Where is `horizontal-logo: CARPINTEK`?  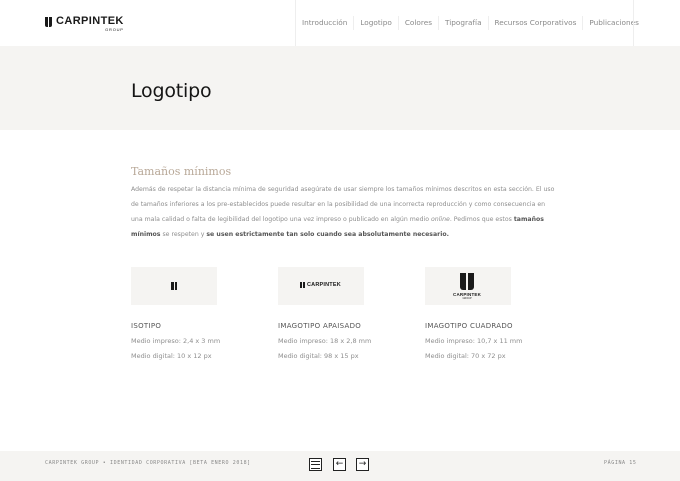
horizontal-logo: CARPINTEK is located at coordinates (320, 285).